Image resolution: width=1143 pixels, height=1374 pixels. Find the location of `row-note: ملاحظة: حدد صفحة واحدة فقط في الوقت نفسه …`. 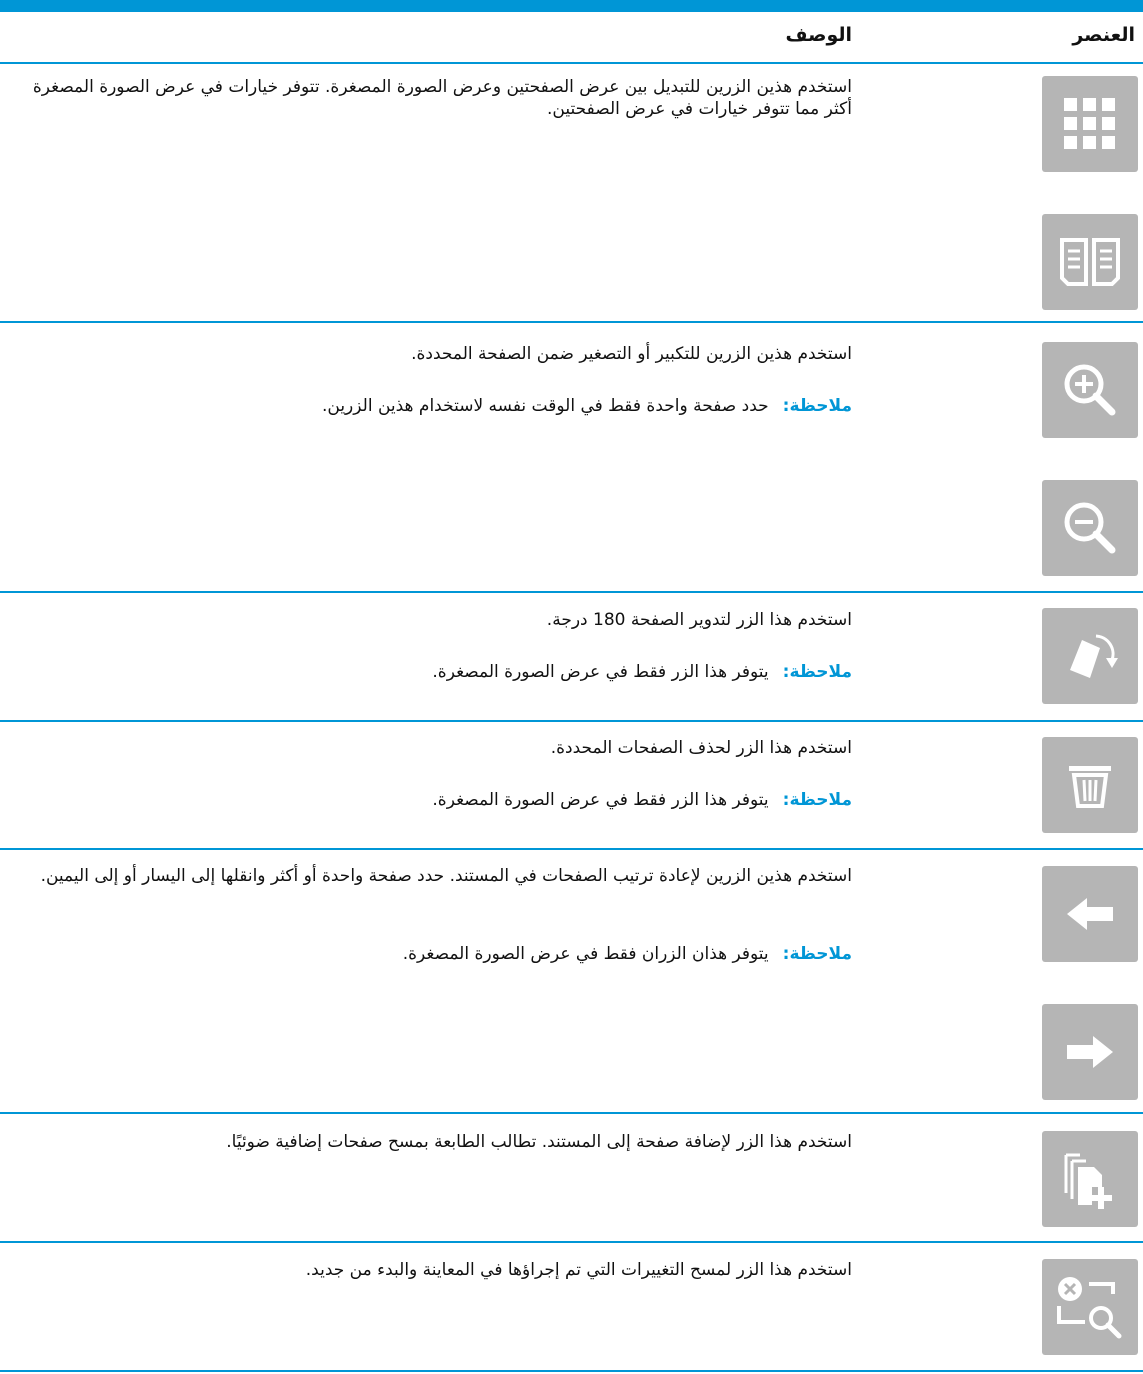

row-note: ملاحظة: حدد صفحة واحدة فقط في الوقت نفسه … is located at coordinates (432, 406).